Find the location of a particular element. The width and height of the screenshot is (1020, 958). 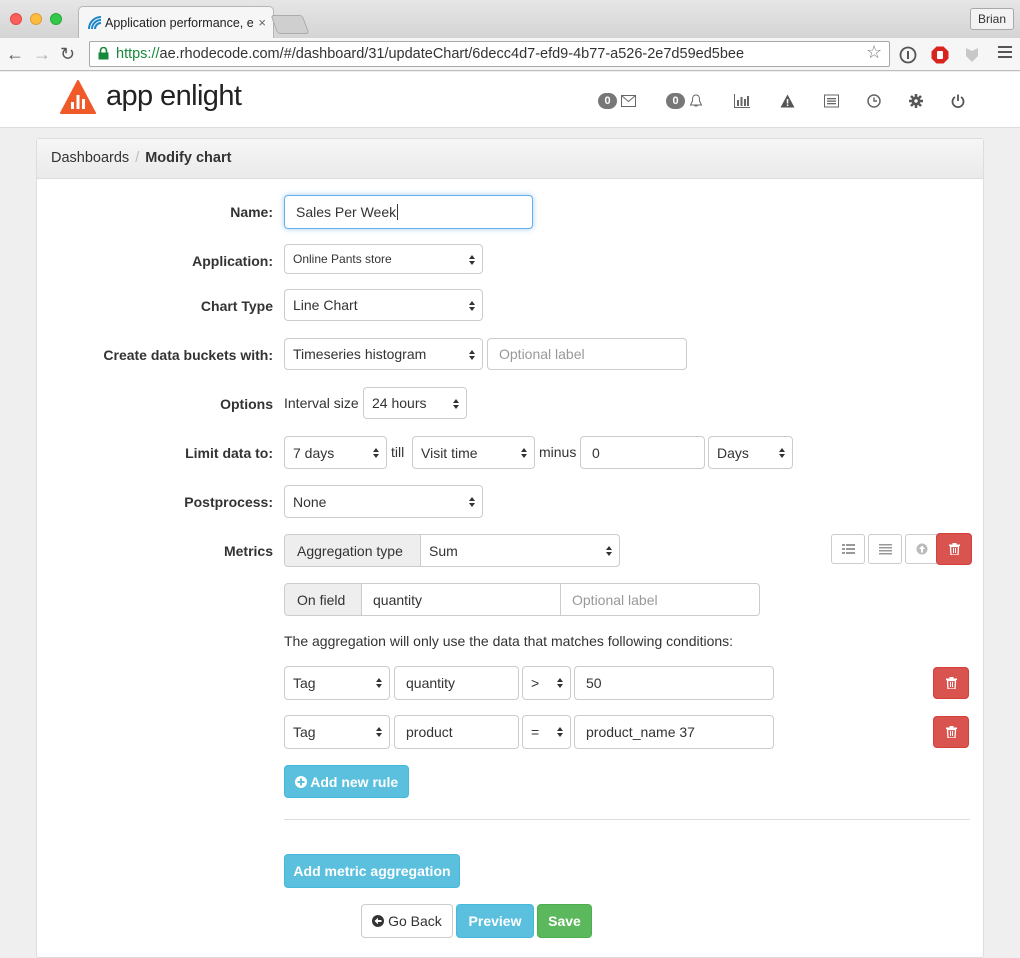

browser-tab-bar: Application performance, e × Brian is located at coordinates (510, 19).